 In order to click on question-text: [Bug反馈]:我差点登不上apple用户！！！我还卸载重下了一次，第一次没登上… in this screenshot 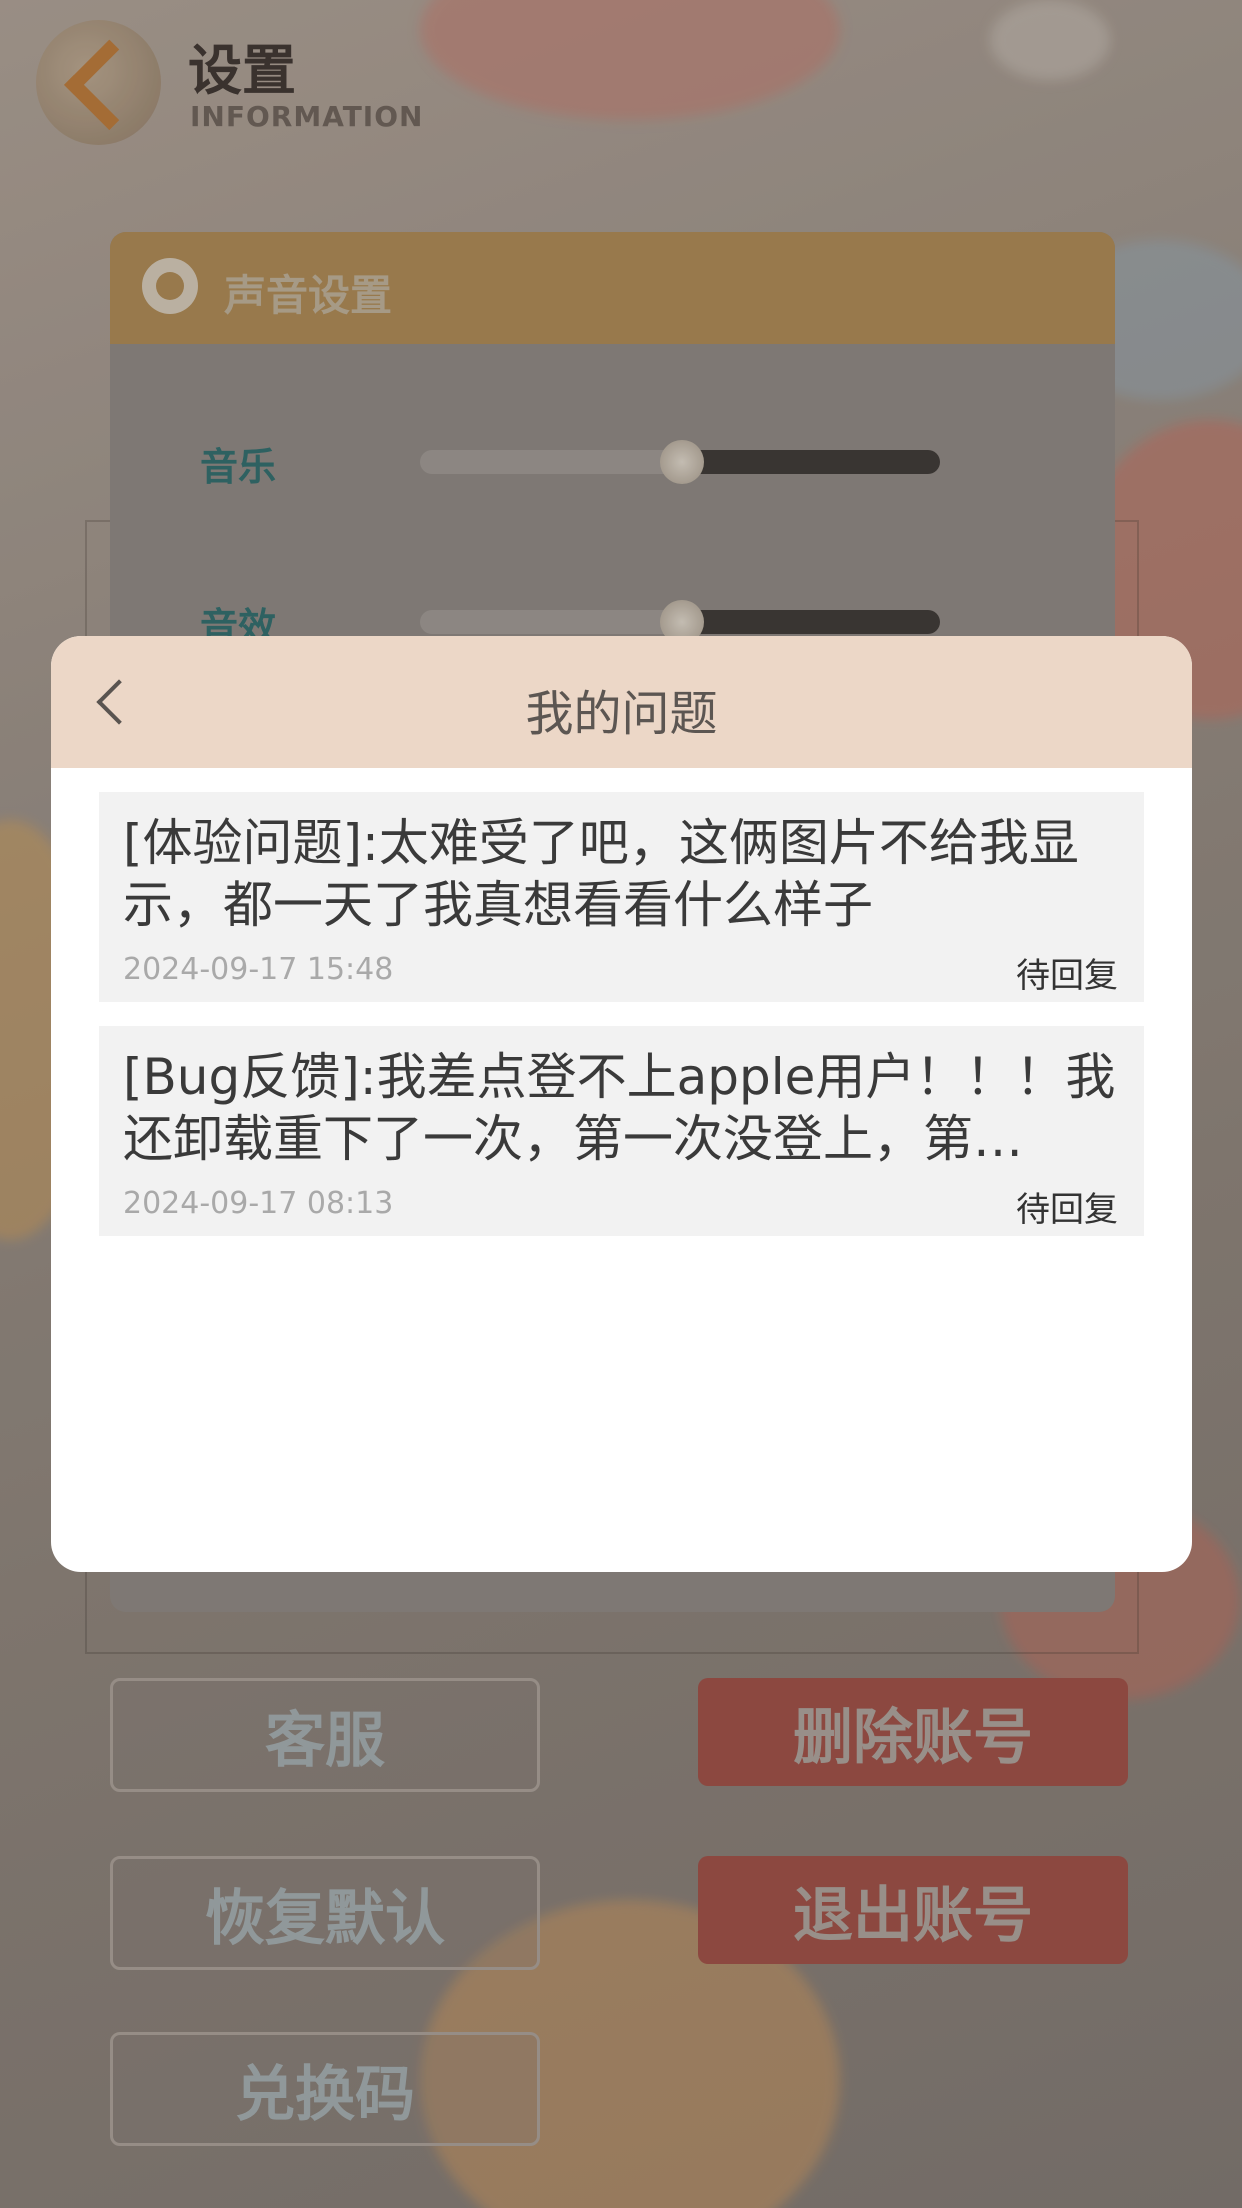, I will do `click(619, 1108)`.